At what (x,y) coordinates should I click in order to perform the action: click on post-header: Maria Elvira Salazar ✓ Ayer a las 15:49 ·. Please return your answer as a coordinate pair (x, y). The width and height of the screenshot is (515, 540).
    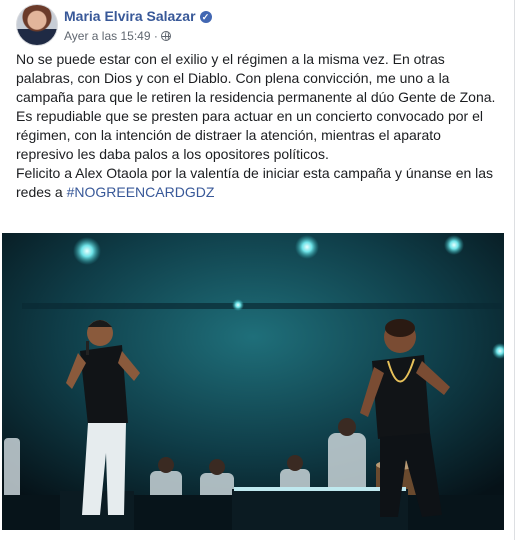
    Looking at the image, I should click on (256, 25).